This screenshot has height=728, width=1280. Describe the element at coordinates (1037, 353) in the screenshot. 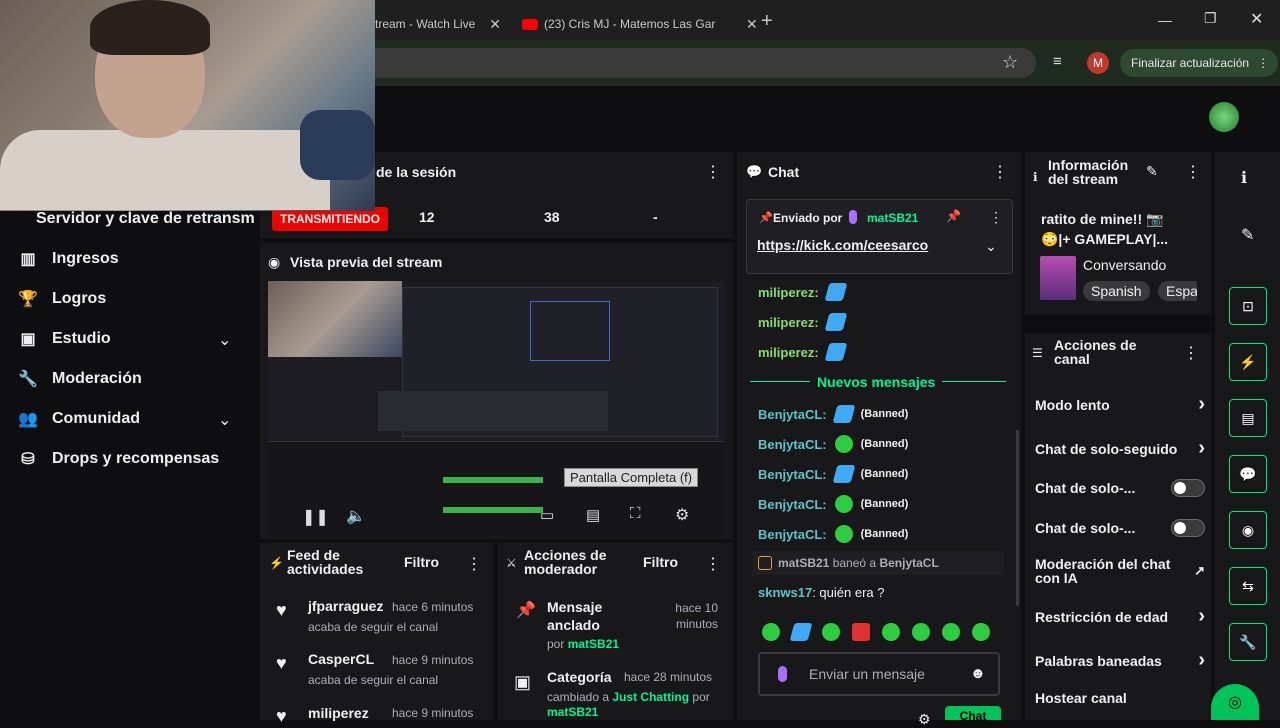

I see `chat-settings-icon: ☰` at that location.